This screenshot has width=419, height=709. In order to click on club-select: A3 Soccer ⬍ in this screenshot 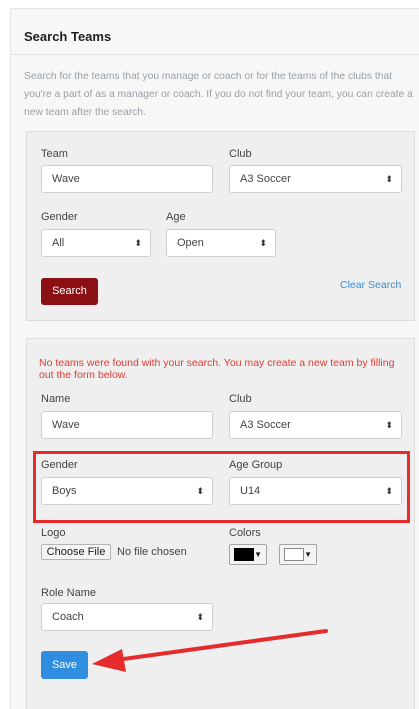, I will do `click(315, 179)`.